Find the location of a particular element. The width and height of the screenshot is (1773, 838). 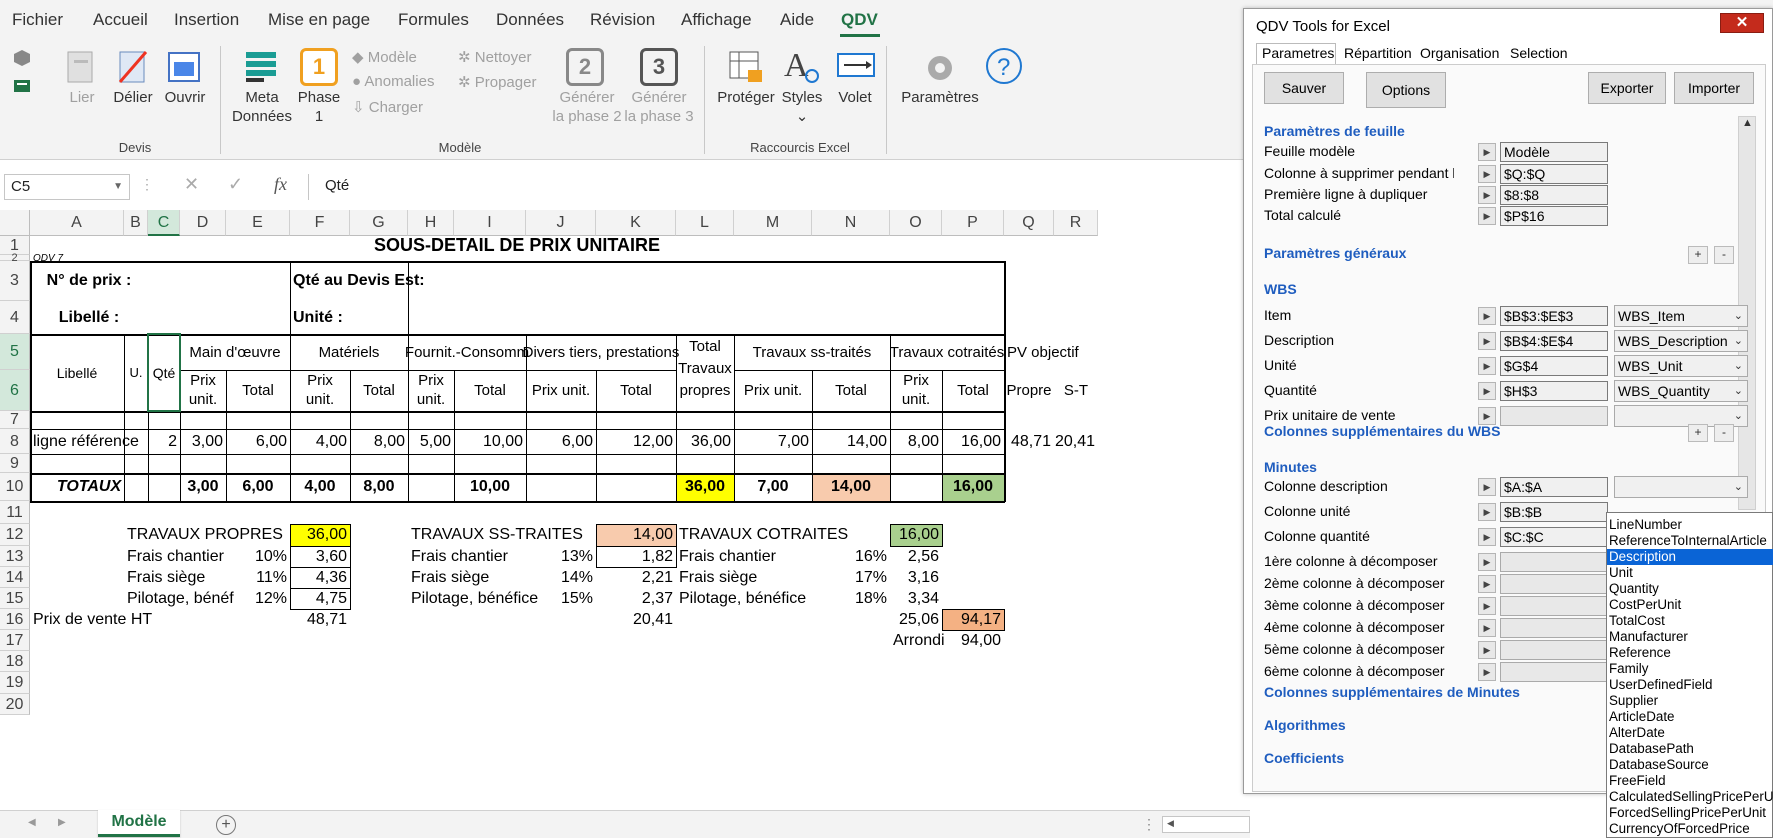

menu-accueil: Accueil is located at coordinates (120, 20).